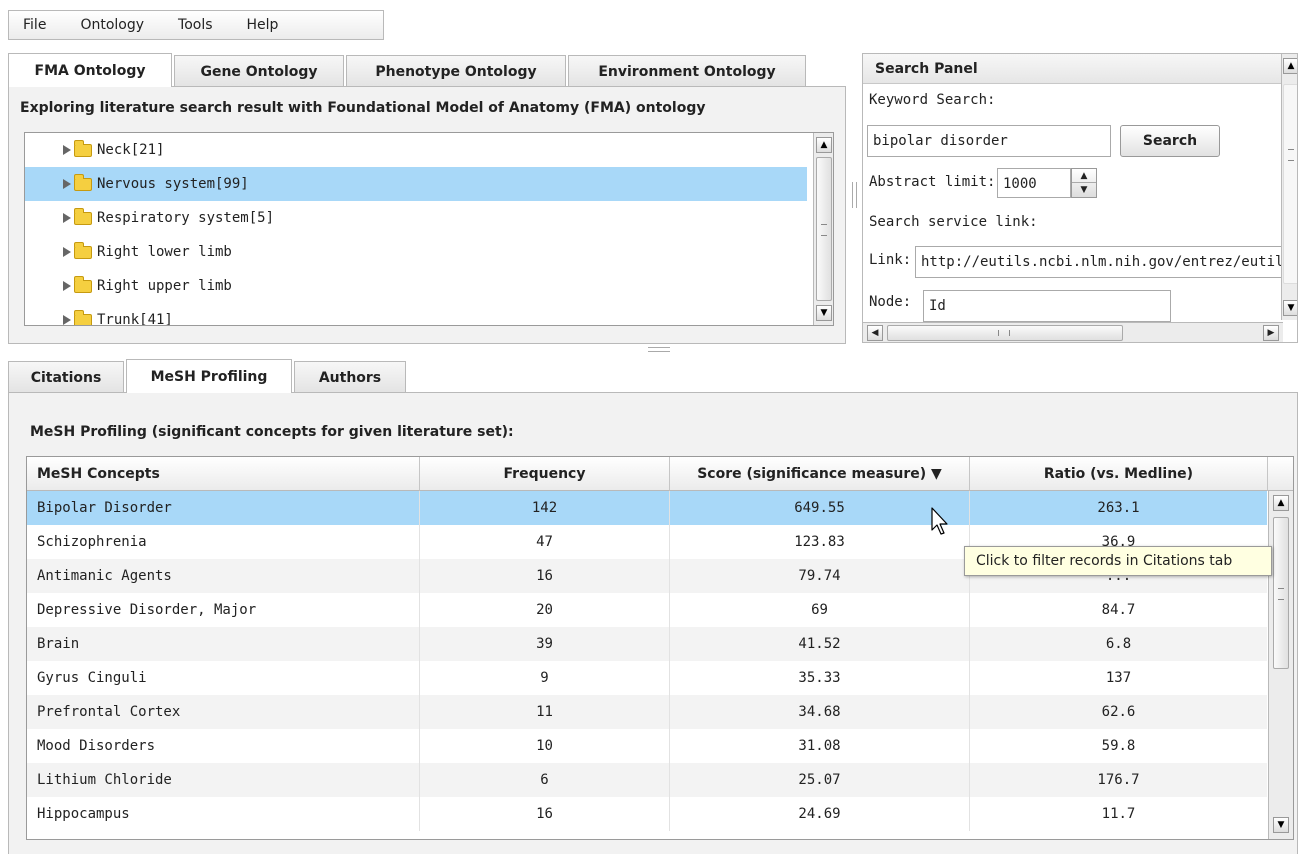 This screenshot has width=1298, height=854. Describe the element at coordinates (209, 376) in the screenshot. I see `tab-mesh-profiling: MeSH Profiling` at that location.